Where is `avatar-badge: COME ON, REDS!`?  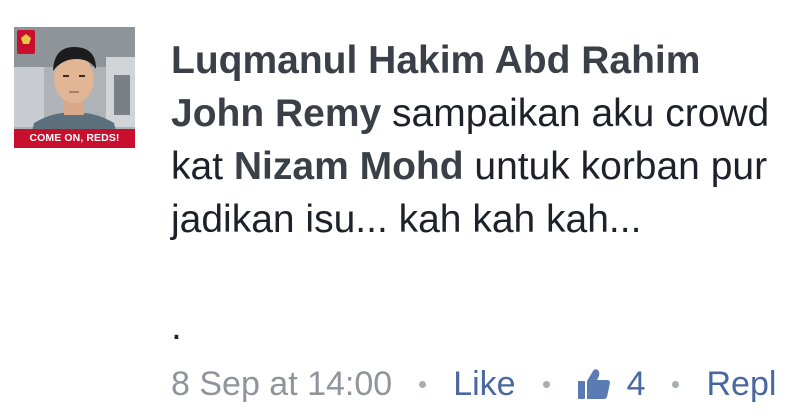 avatar-badge: COME ON, REDS! is located at coordinates (74, 138).